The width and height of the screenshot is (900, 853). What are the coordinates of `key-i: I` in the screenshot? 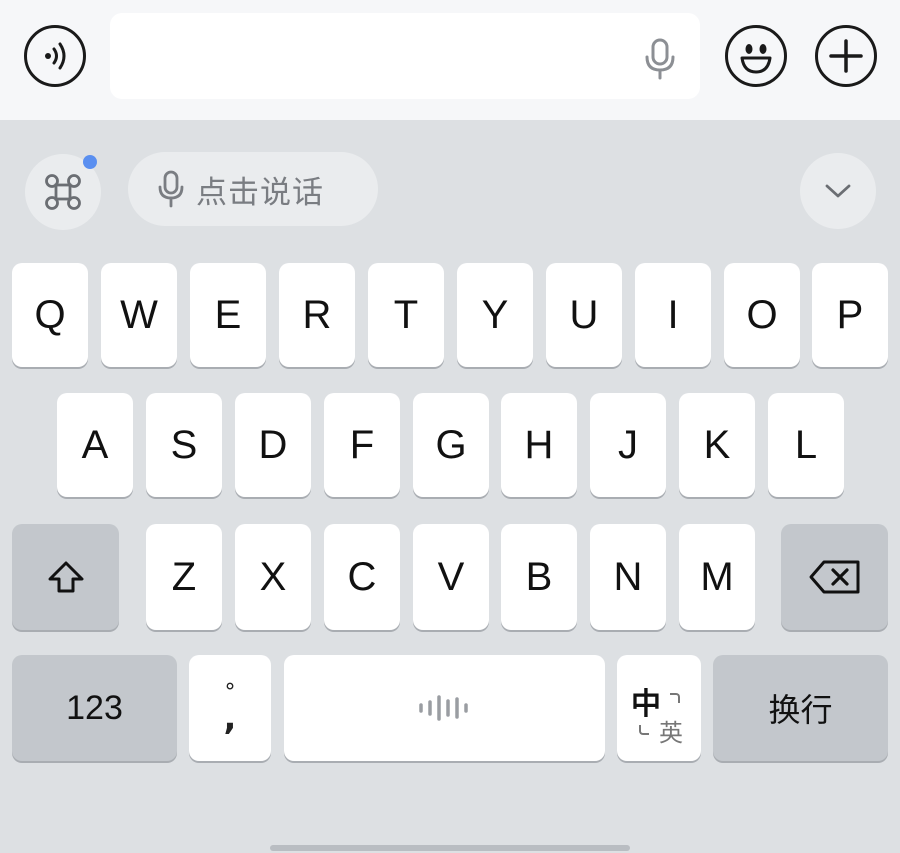 It's located at (673, 315).